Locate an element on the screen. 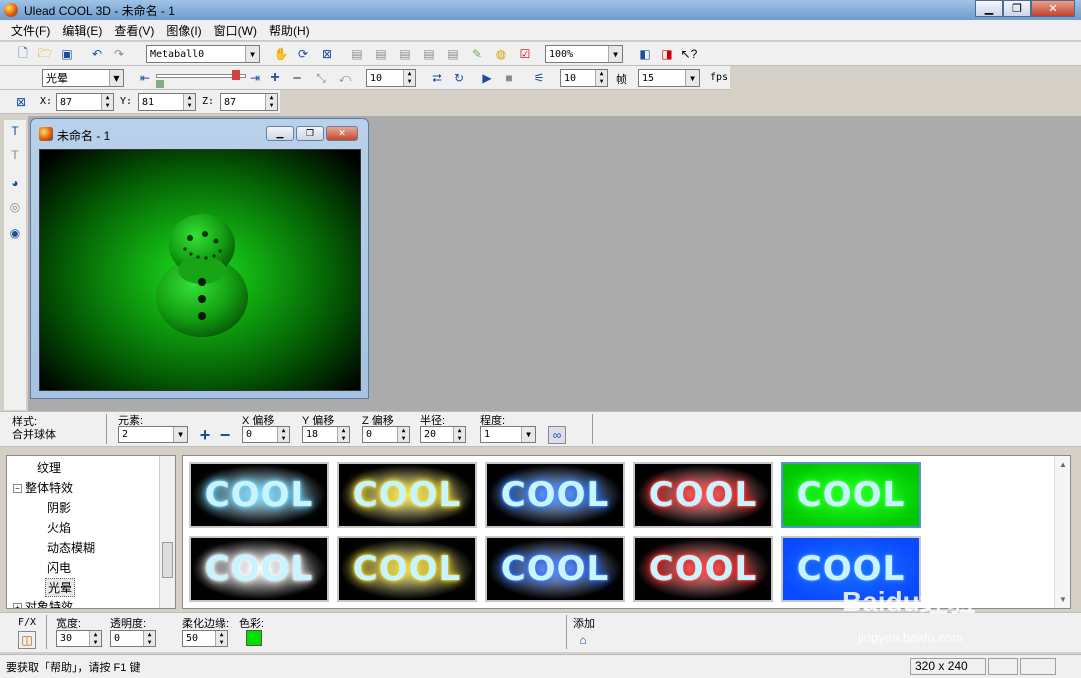 The width and height of the screenshot is (1081, 678). z-spinner: 87 ▲ ▼ is located at coordinates (249, 102).